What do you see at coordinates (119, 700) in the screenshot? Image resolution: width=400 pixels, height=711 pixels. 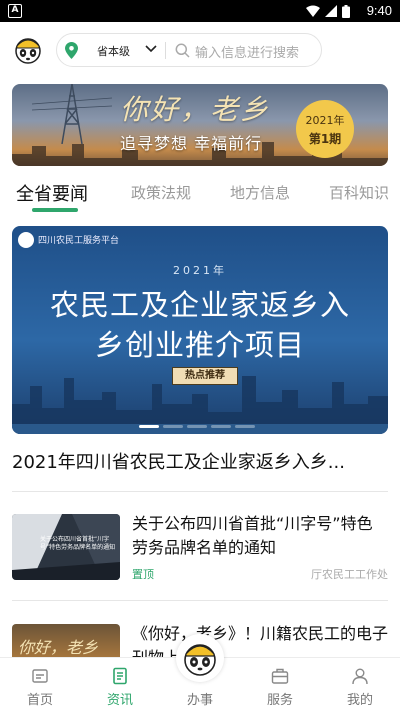 I see `nav-label: 资讯` at bounding box center [119, 700].